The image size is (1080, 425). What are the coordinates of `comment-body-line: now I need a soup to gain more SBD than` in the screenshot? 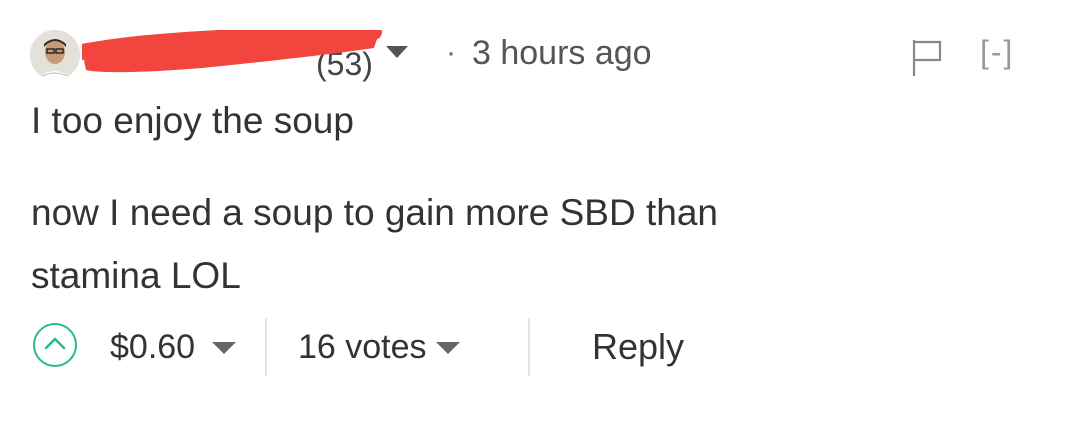 It's located at (374, 212).